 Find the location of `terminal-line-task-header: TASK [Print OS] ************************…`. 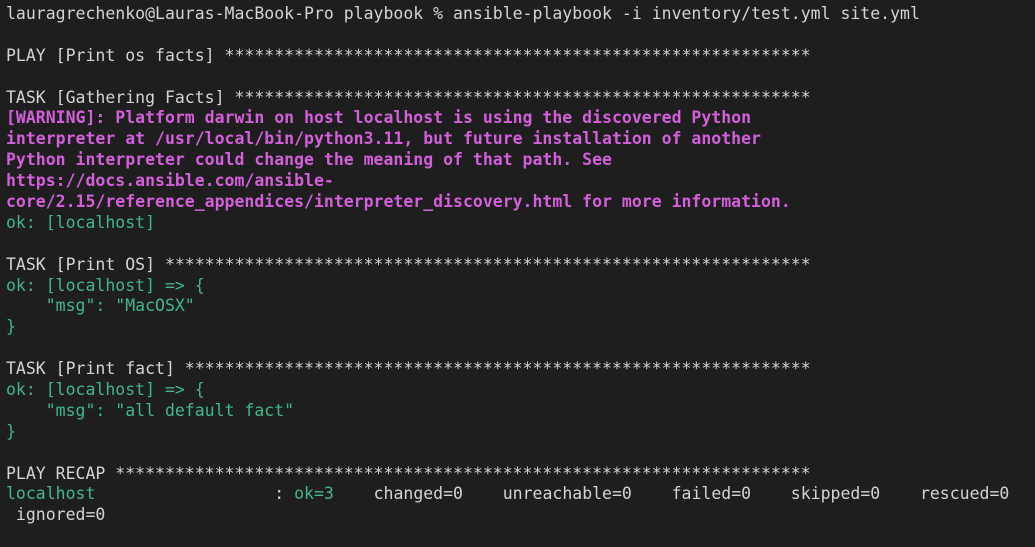

terminal-line-task-header: TASK [Print OS] ************************… is located at coordinates (520, 265).